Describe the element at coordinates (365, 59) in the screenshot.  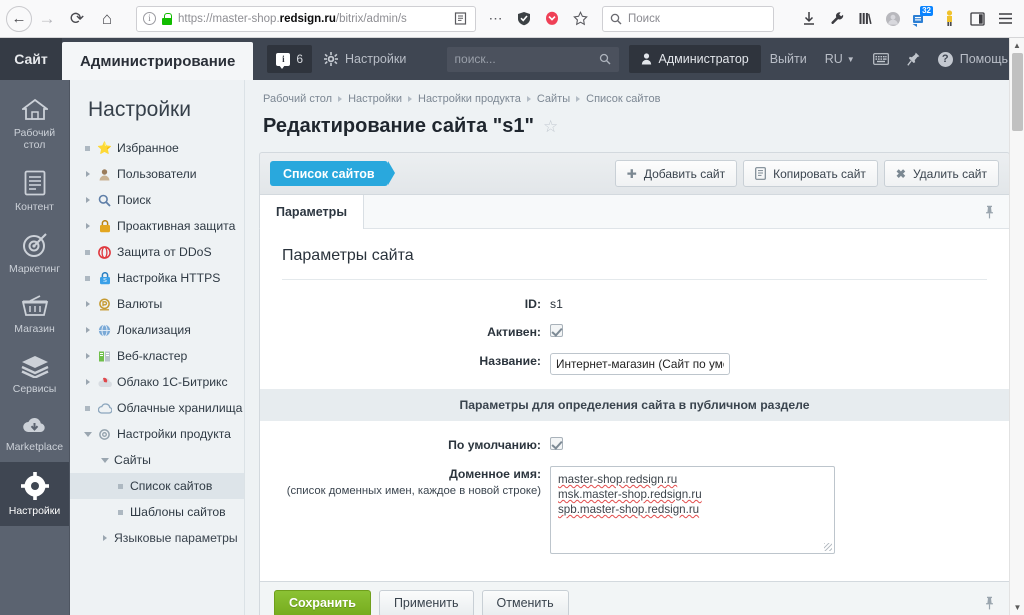
I see `top-settings-link: Настройки` at that location.